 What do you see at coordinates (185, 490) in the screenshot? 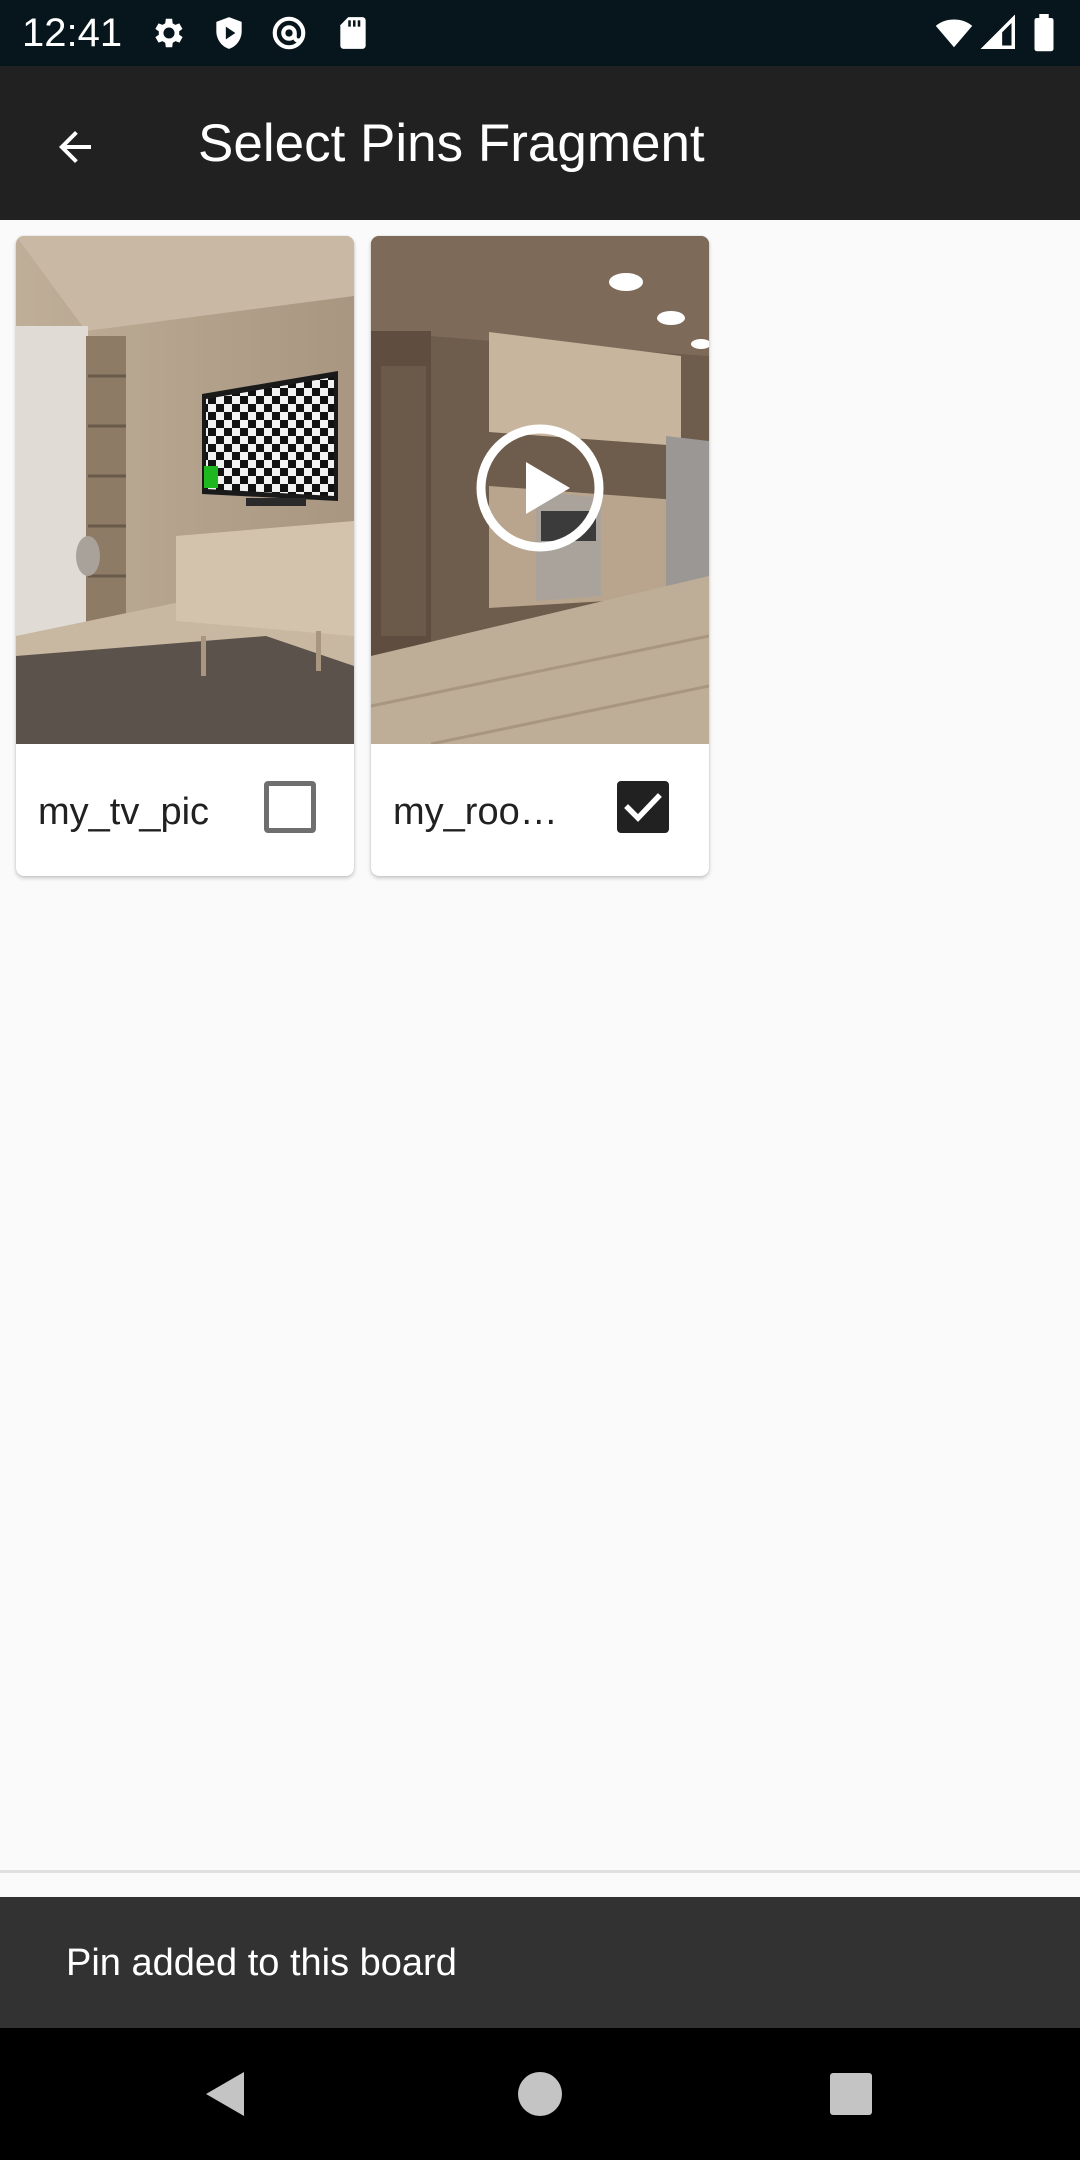
I see `pin-thumbnail-image` at bounding box center [185, 490].